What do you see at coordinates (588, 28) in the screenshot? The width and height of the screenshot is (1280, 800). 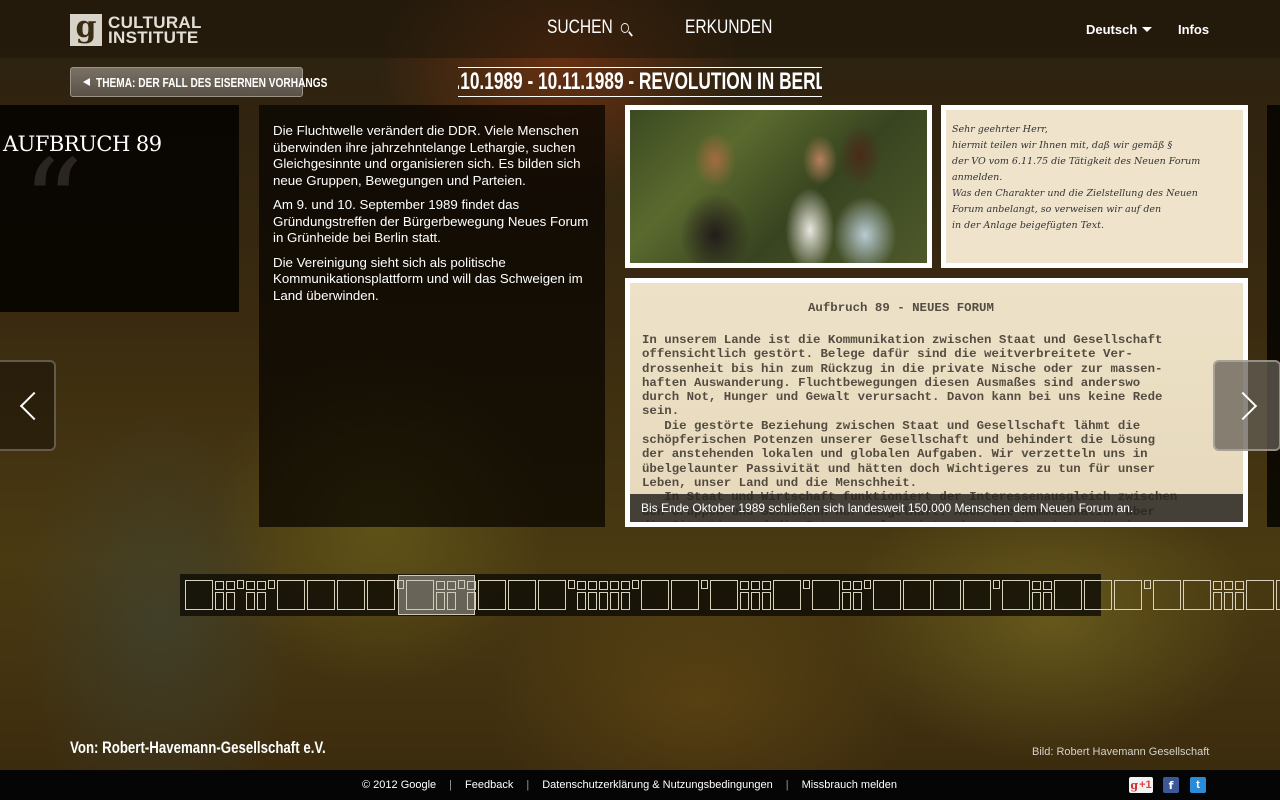 I see `nav-search: SUCHEN` at bounding box center [588, 28].